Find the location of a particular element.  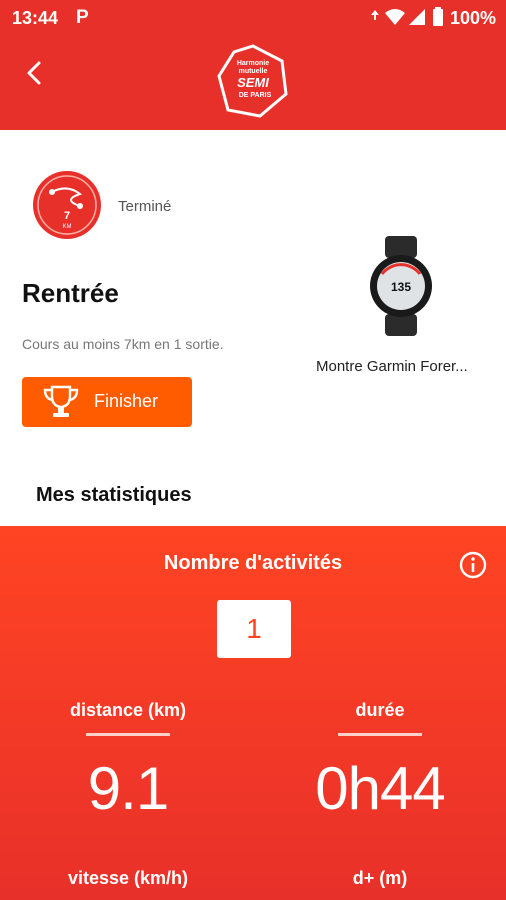

challenge-description: Cours au moins 7km en 1 sortie. is located at coordinates (123, 344).